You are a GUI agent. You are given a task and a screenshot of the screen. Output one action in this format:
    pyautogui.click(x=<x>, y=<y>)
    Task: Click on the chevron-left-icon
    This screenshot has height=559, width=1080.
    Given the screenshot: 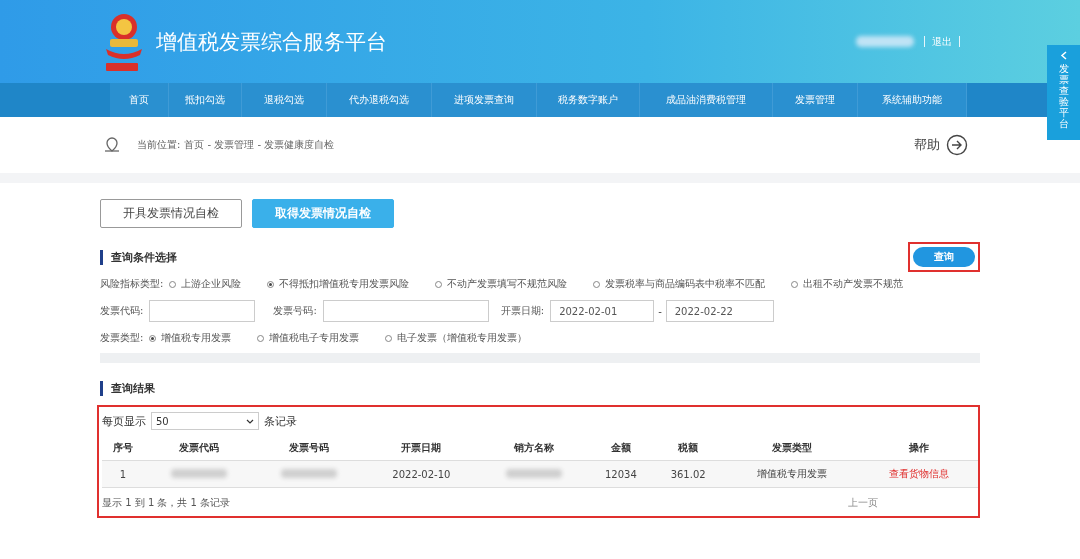 What is the action you would take?
    pyautogui.click(x=1063, y=55)
    